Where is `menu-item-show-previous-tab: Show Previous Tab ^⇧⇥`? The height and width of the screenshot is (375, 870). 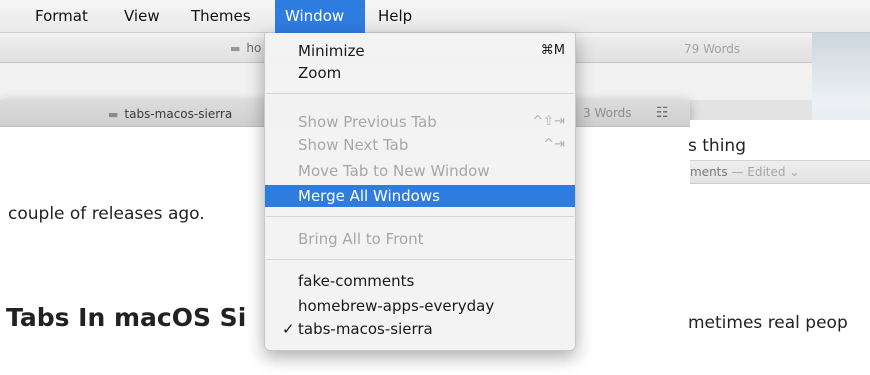
menu-item-show-previous-tab: Show Previous Tab ^⇧⇥ is located at coordinates (420, 122).